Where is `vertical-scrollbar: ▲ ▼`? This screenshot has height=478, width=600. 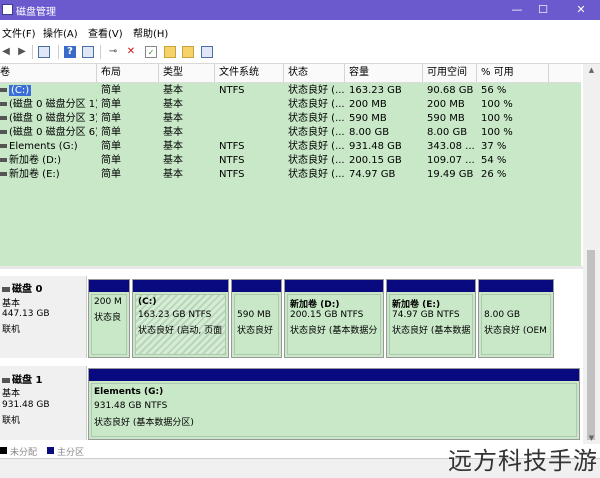 vertical-scrollbar: ▲ ▼ is located at coordinates (591, 254).